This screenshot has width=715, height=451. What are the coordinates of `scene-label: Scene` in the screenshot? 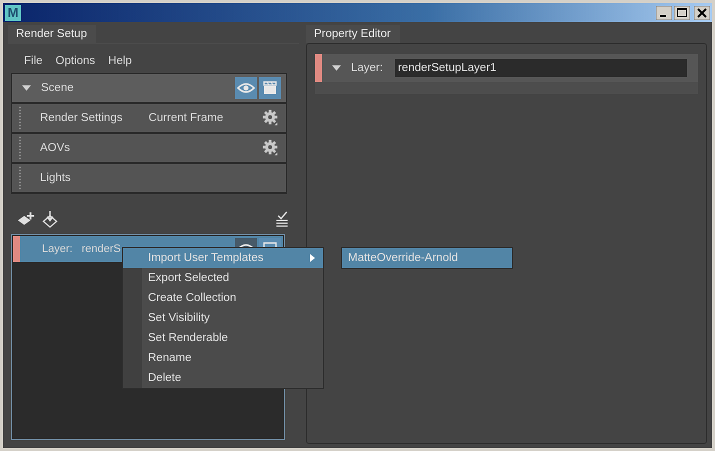 It's located at (57, 88).